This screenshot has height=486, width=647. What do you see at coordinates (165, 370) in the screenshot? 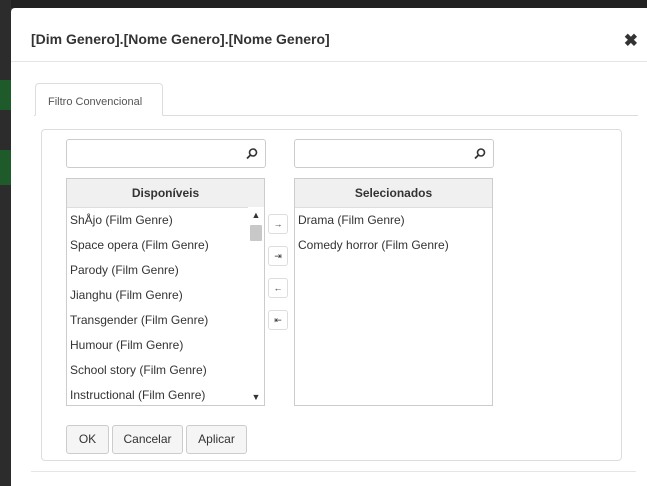
I see `list-item: School story (Film Genre)` at bounding box center [165, 370].